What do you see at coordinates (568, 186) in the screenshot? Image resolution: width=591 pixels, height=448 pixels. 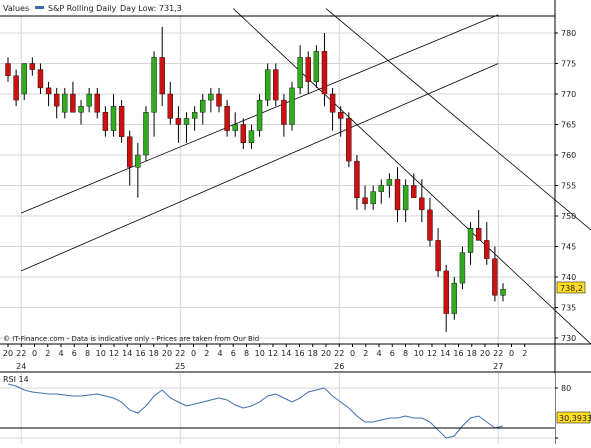 I see `price-tick-label: 755` at bounding box center [568, 186].